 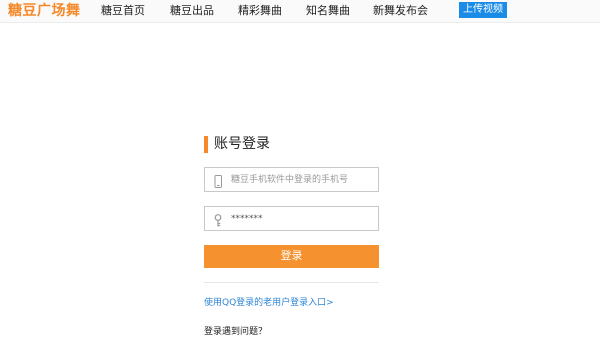 I want to click on qq-login-link: 使用QQ登录的老用户登录入口>, so click(x=269, y=303).